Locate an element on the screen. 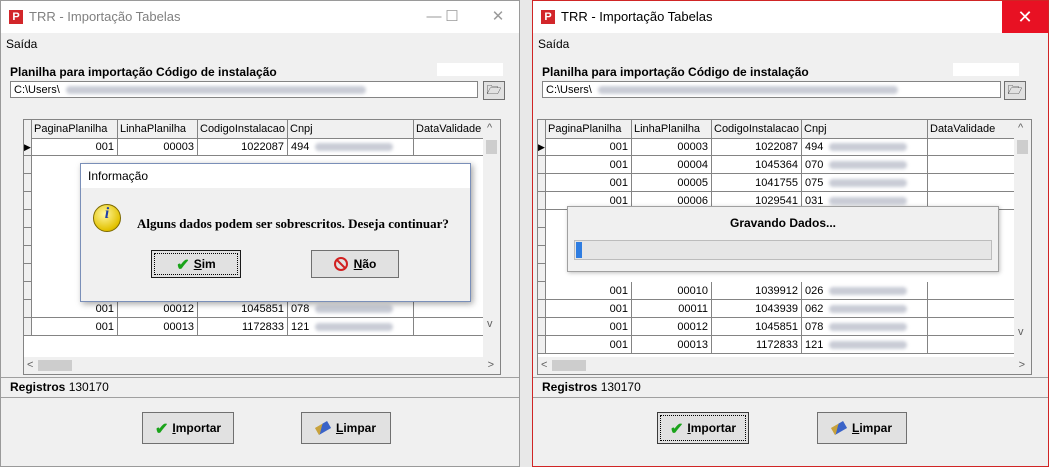 The width and height of the screenshot is (1049, 467). maximize-button: ☐ is located at coordinates (452, 17).